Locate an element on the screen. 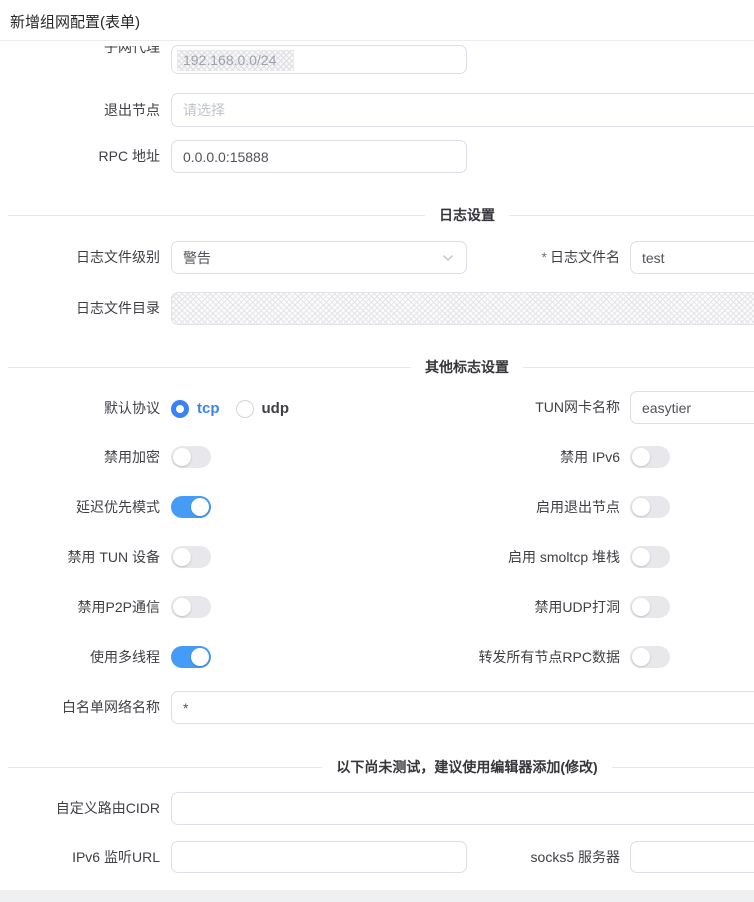 The height and width of the screenshot is (902, 754). field-label-multi-thread: 使用多线程 is located at coordinates (125, 657).